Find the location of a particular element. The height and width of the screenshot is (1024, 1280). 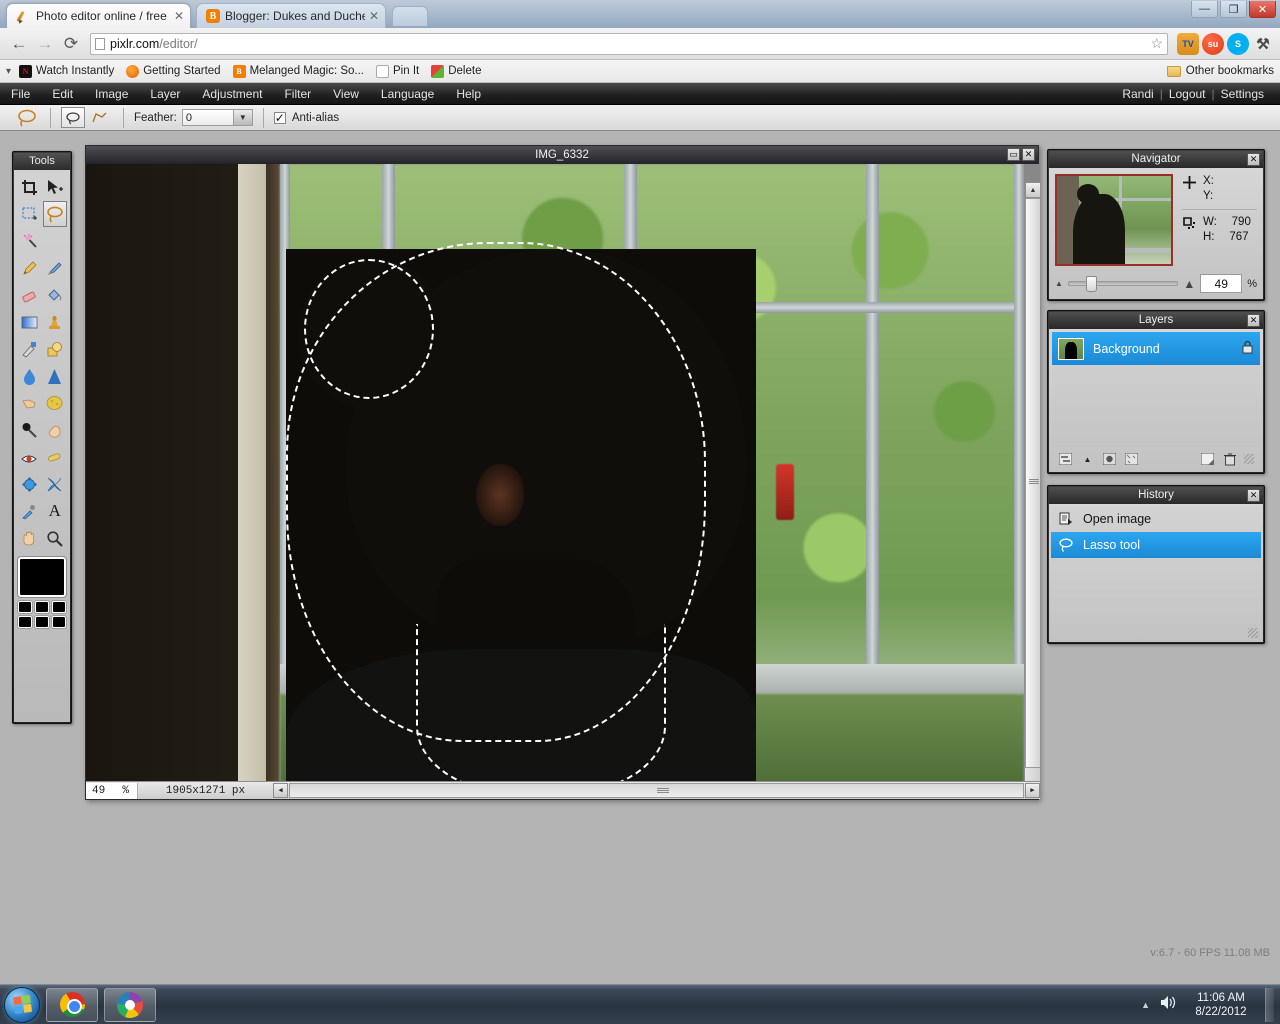

smudge-tool is located at coordinates (29, 403).